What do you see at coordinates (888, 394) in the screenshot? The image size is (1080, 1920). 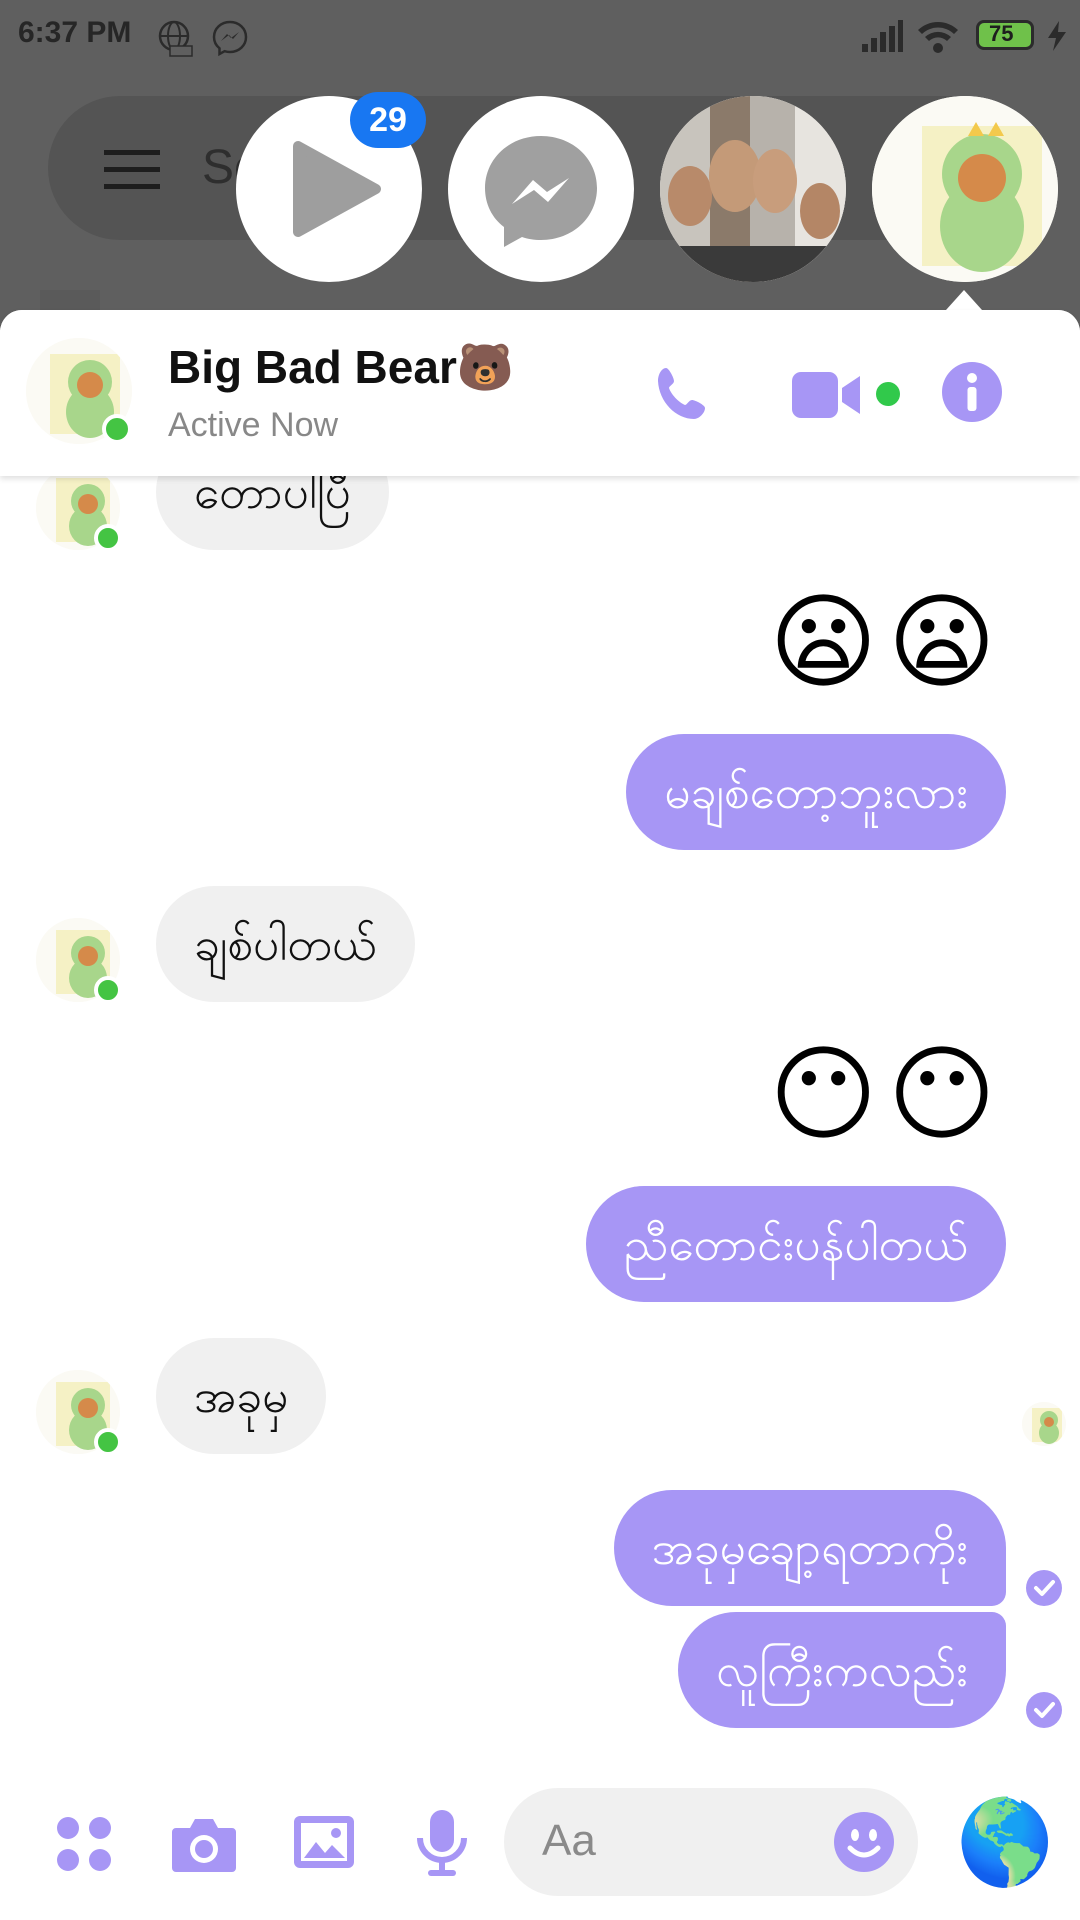 I see `video-active-dot` at bounding box center [888, 394].